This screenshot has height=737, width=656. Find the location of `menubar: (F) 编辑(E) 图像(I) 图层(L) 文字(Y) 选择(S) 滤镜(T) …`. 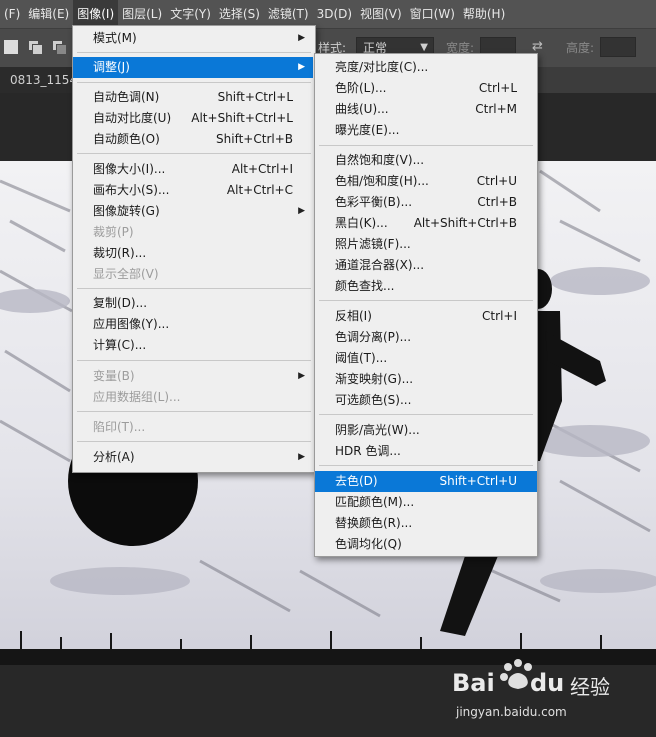

menubar: (F) 编辑(E) 图像(I) 图层(L) 文字(Y) 选择(S) 滤镜(T) … is located at coordinates (328, 14).